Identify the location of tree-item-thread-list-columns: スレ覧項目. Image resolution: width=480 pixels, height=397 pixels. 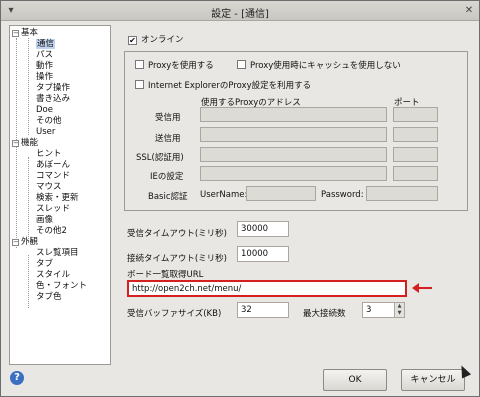
(57, 253).